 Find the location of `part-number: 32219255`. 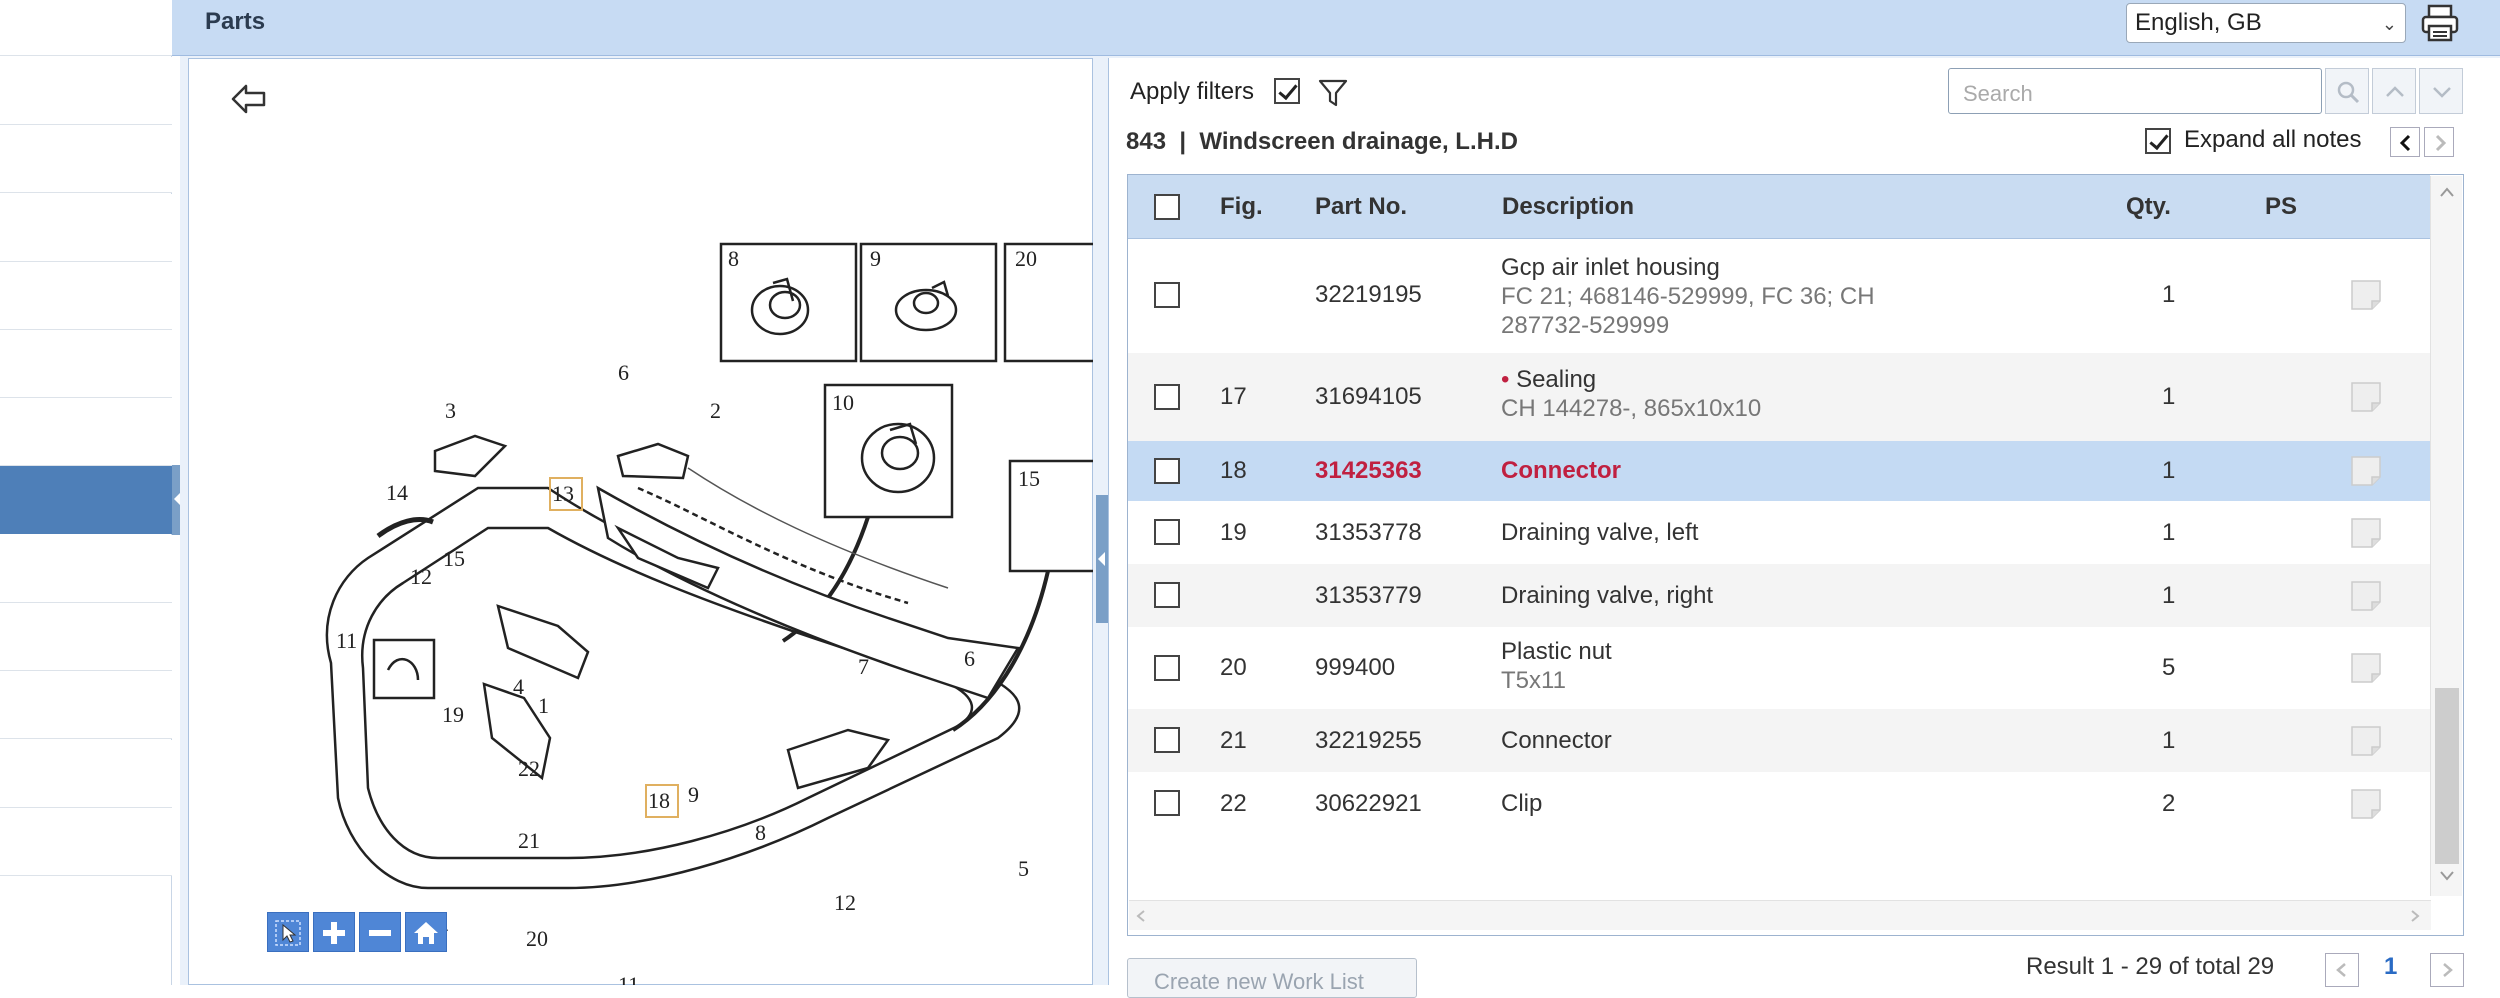

part-number: 32219255 is located at coordinates (1368, 740).